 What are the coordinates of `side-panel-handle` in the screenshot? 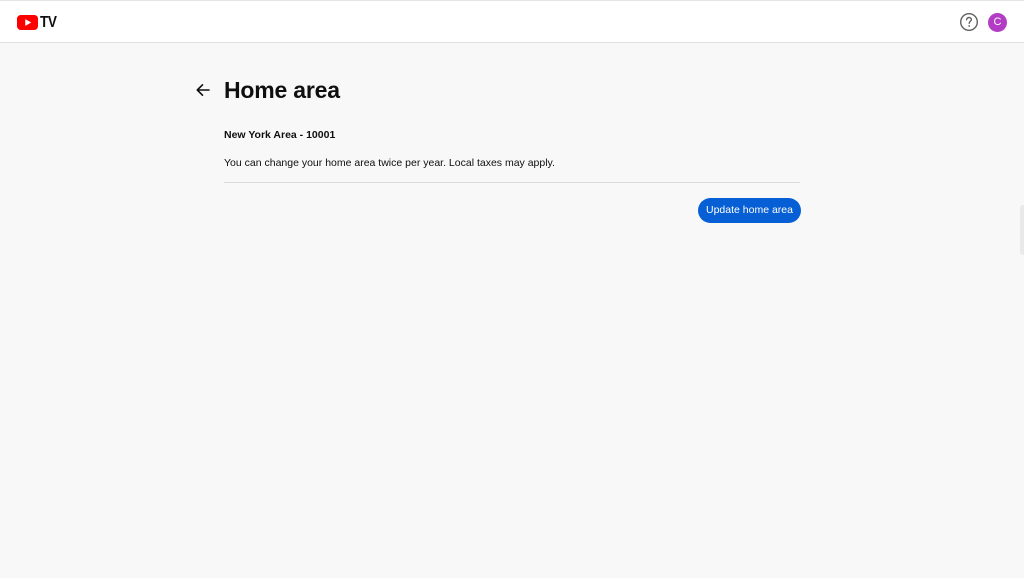 It's located at (1022, 230).